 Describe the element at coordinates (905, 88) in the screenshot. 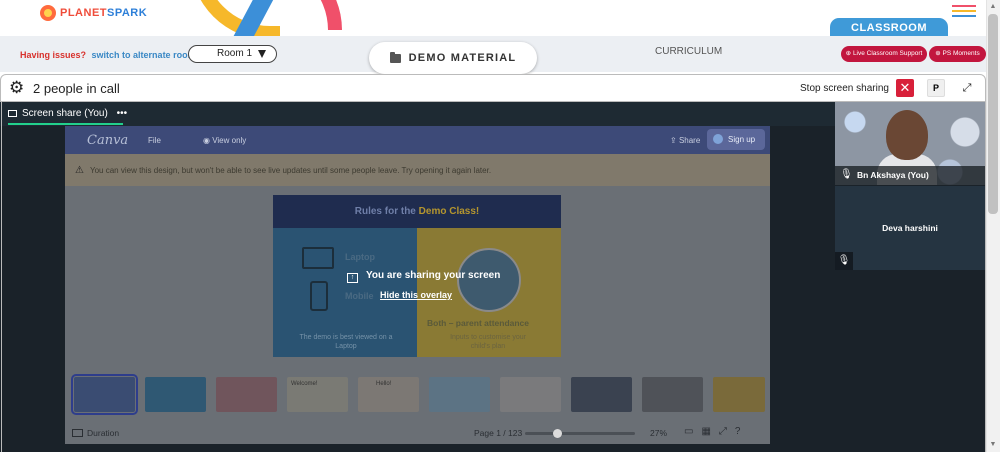

I see `stop-sharing-button: ✕` at that location.